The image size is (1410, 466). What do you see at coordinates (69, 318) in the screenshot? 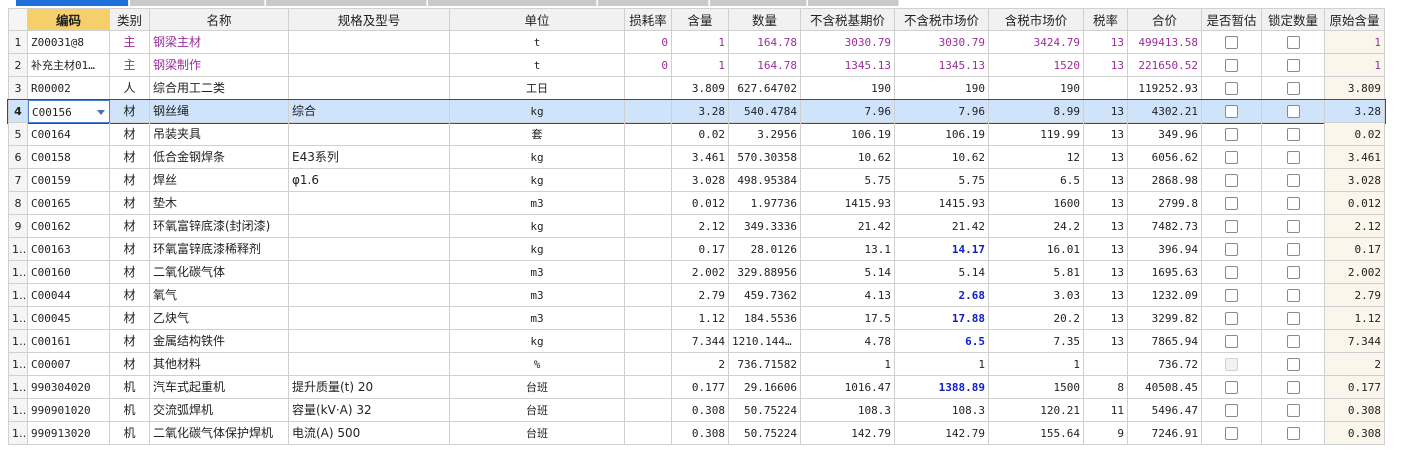
I see `code-cell: C00045` at bounding box center [69, 318].